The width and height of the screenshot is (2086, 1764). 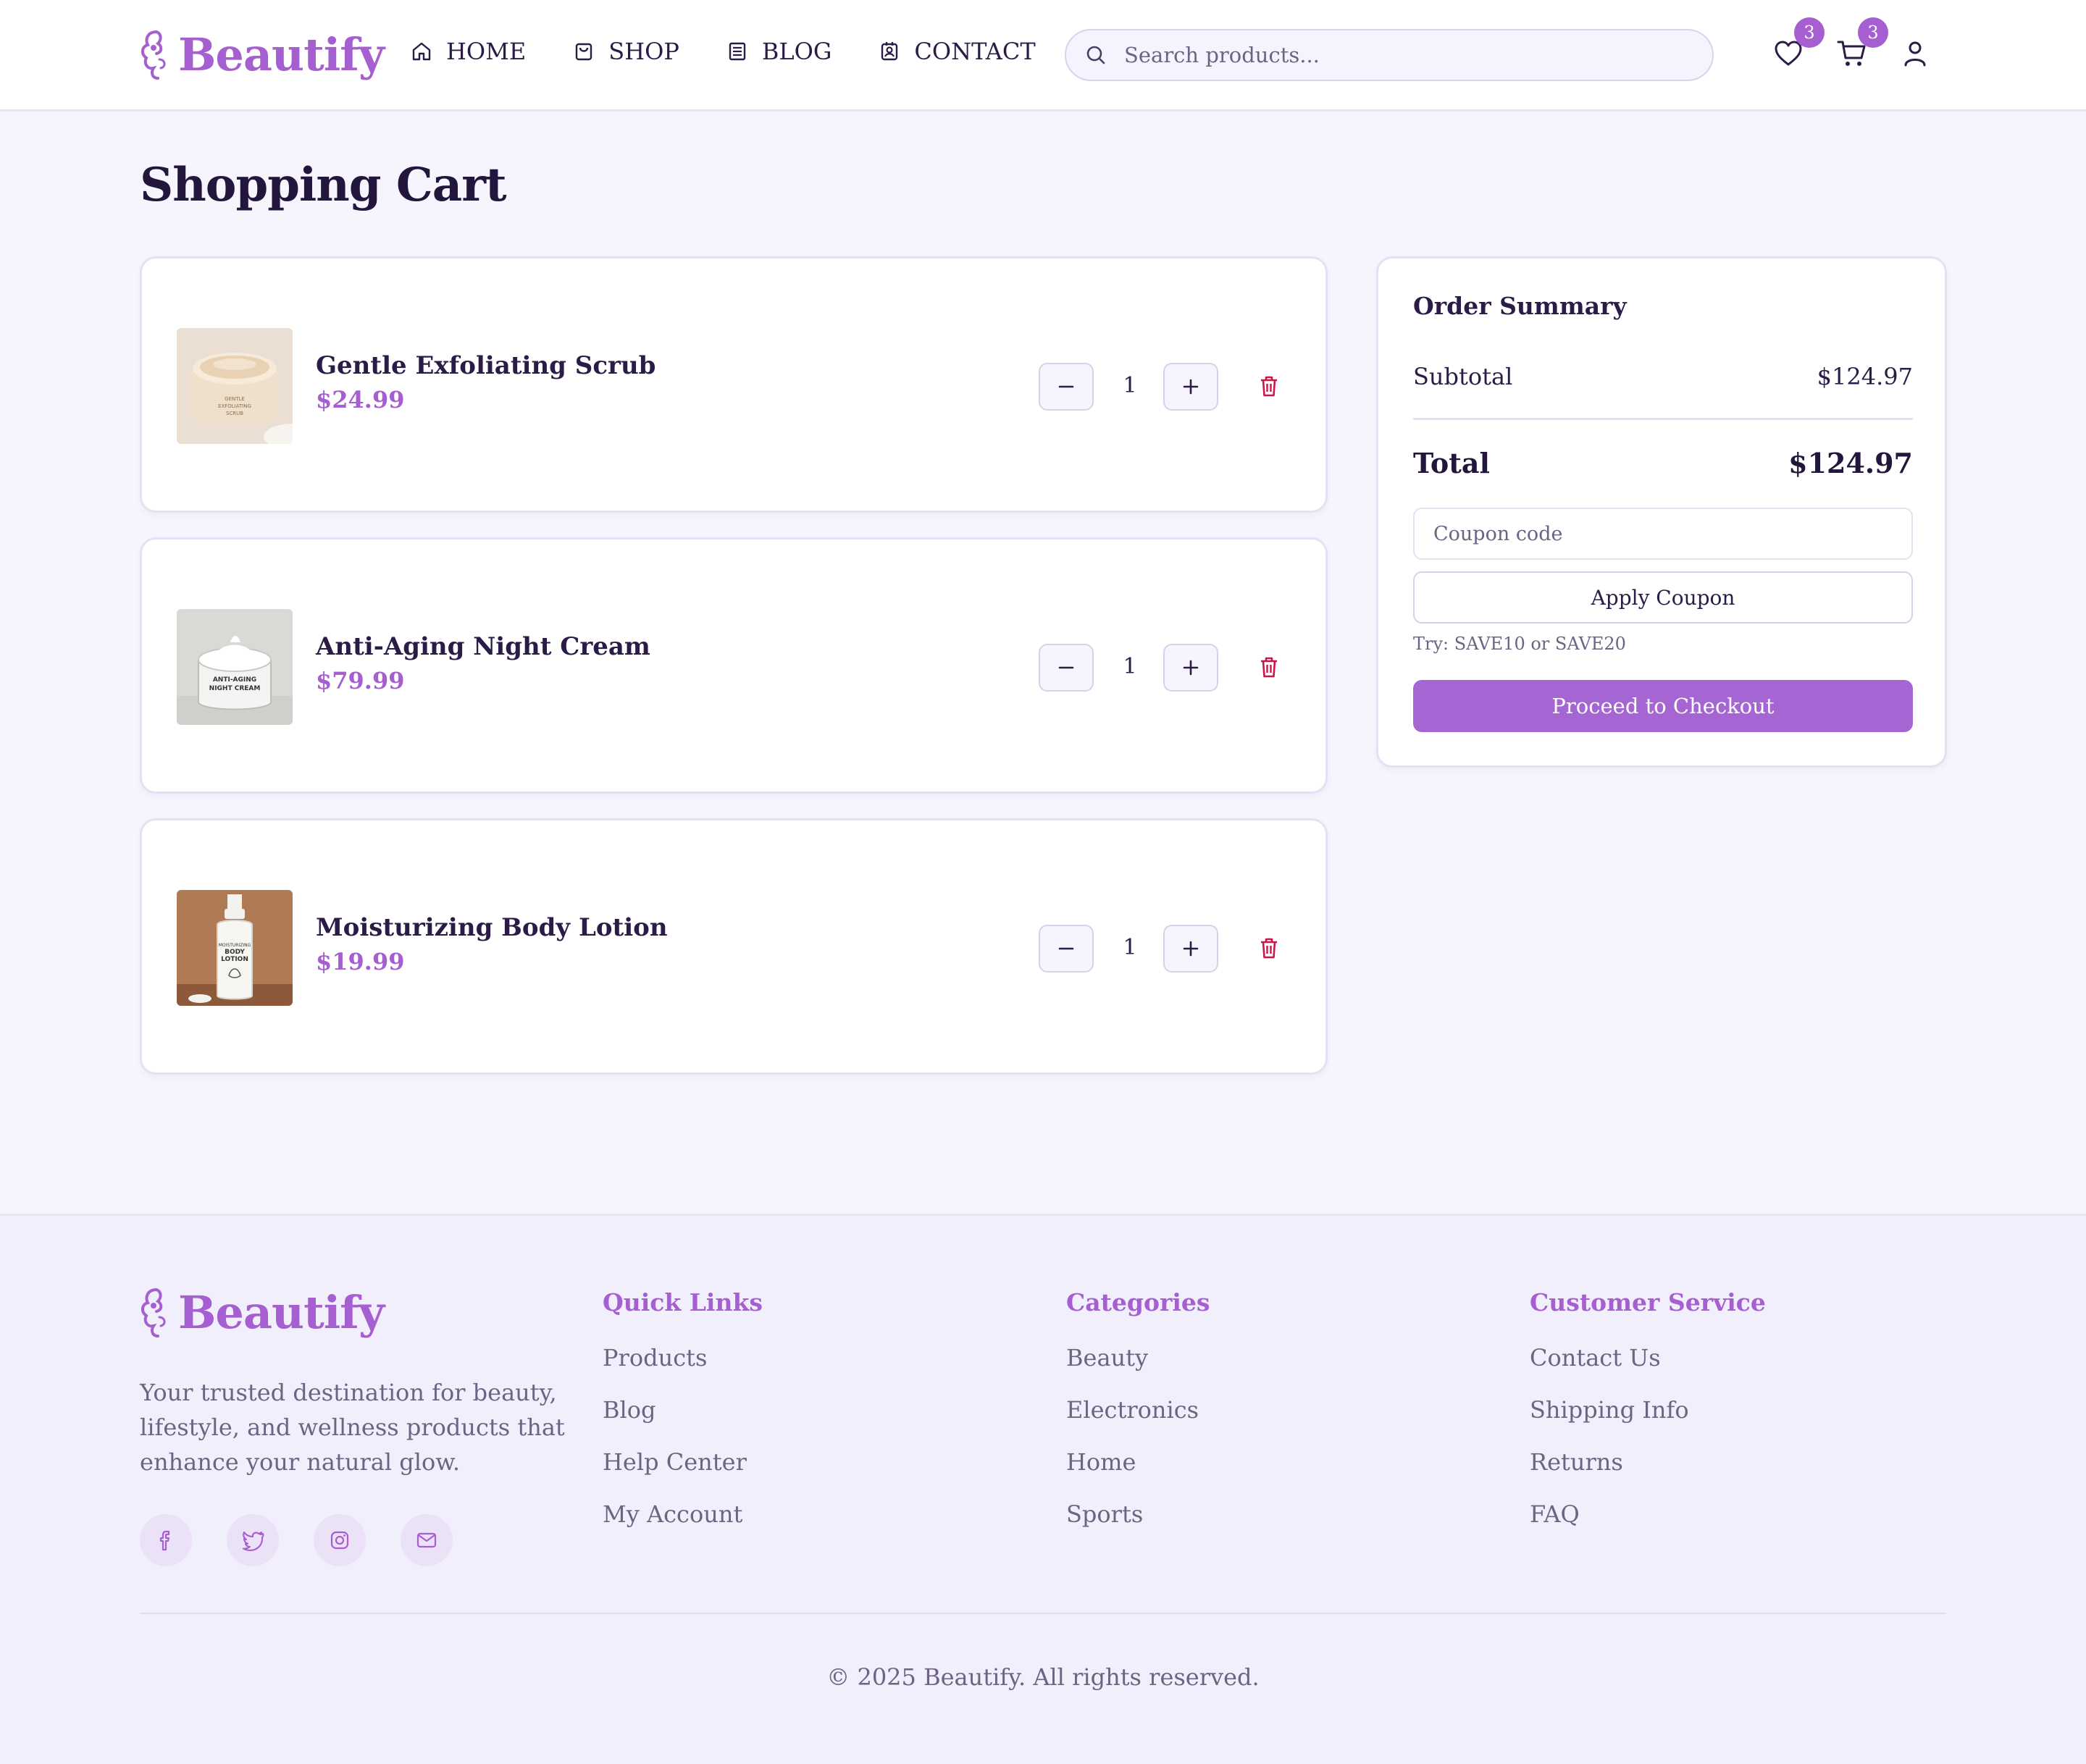 What do you see at coordinates (1648, 1526) in the screenshot?
I see `footer-link: FAQ` at bounding box center [1648, 1526].